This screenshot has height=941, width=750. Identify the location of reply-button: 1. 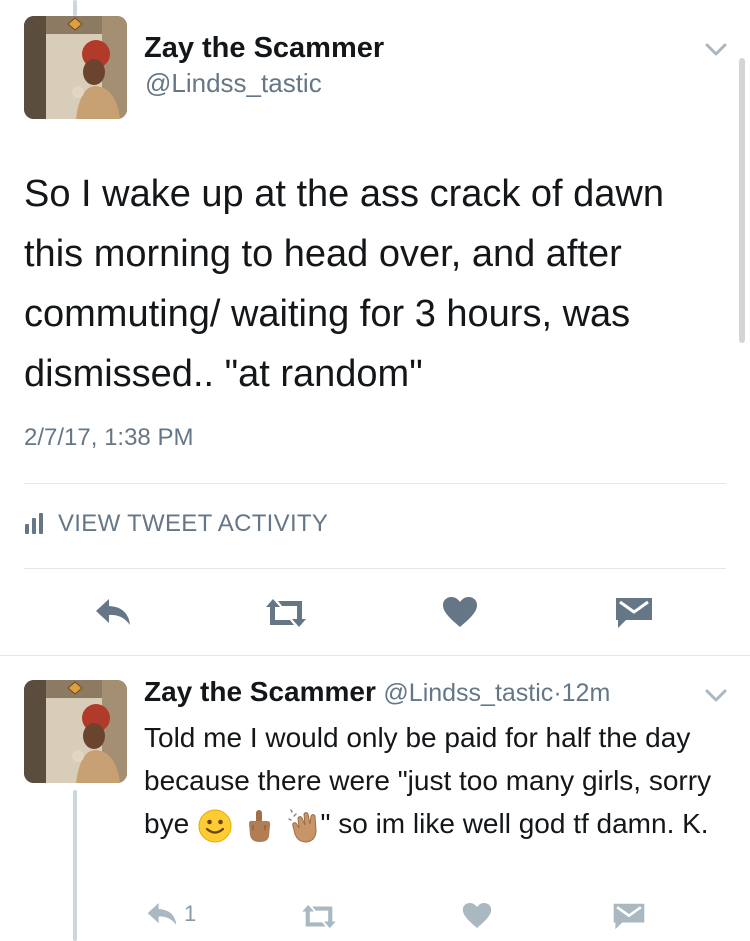
(171, 914).